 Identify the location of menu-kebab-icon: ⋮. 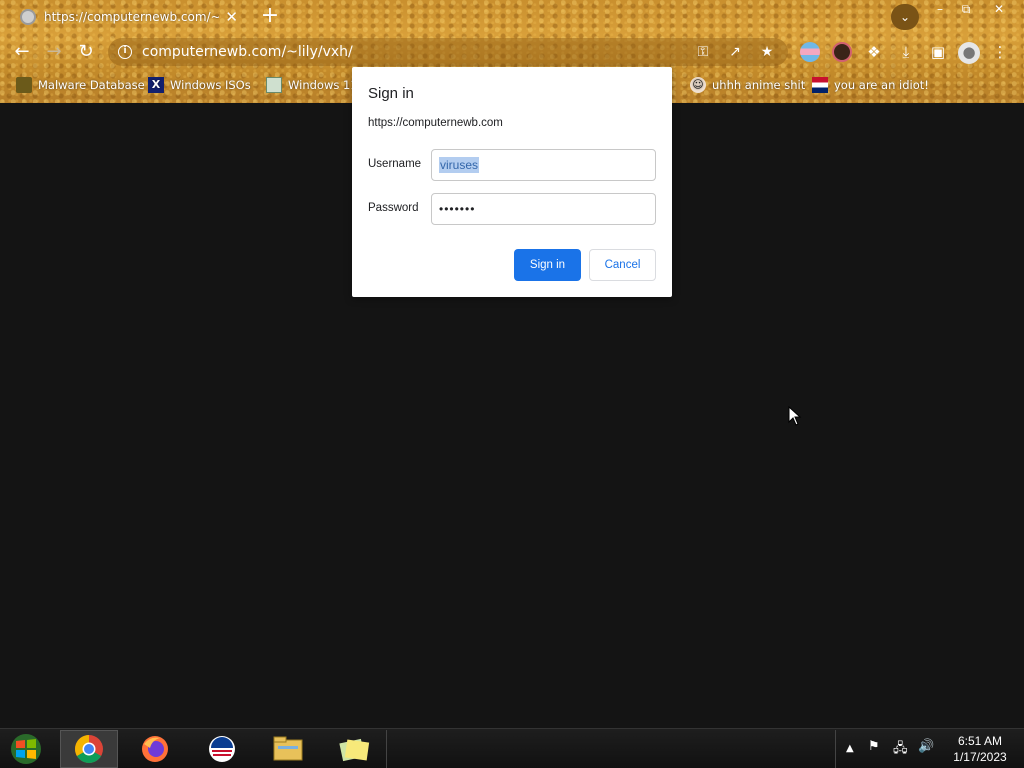
(1000, 52).